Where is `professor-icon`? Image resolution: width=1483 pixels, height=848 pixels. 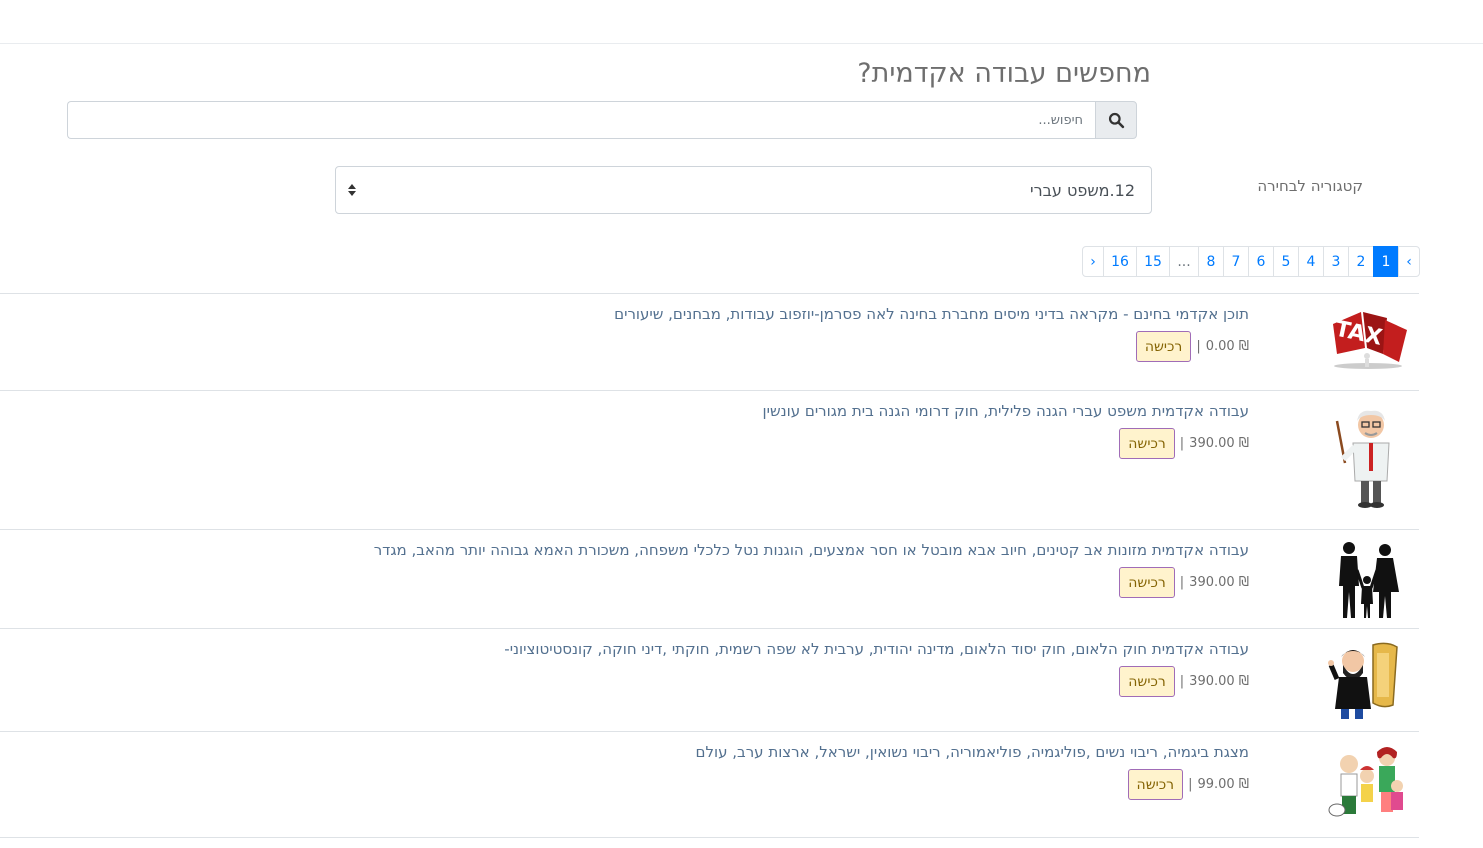
professor-icon is located at coordinates (1362, 459).